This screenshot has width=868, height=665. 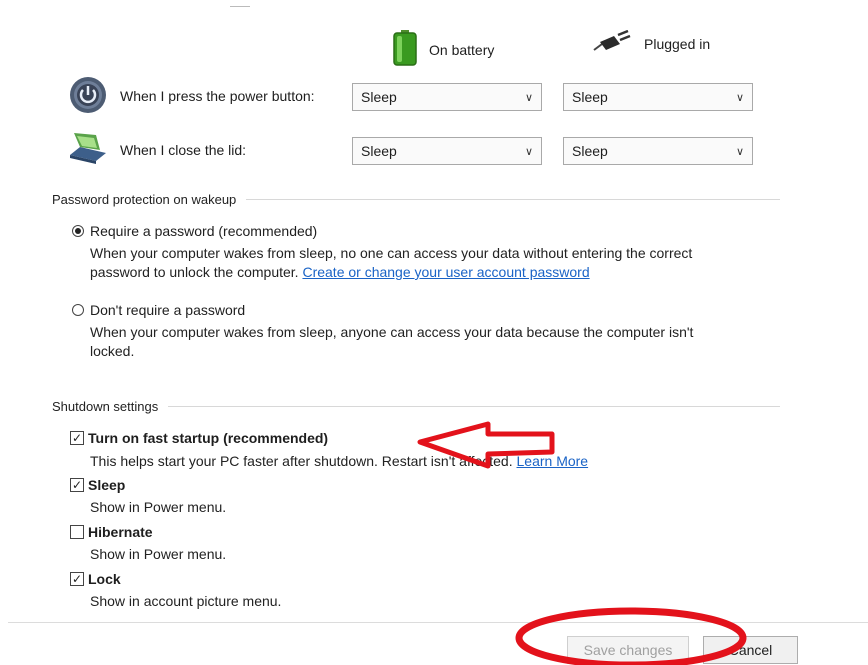 What do you see at coordinates (486, 445) in the screenshot?
I see `annotation-arrow` at bounding box center [486, 445].